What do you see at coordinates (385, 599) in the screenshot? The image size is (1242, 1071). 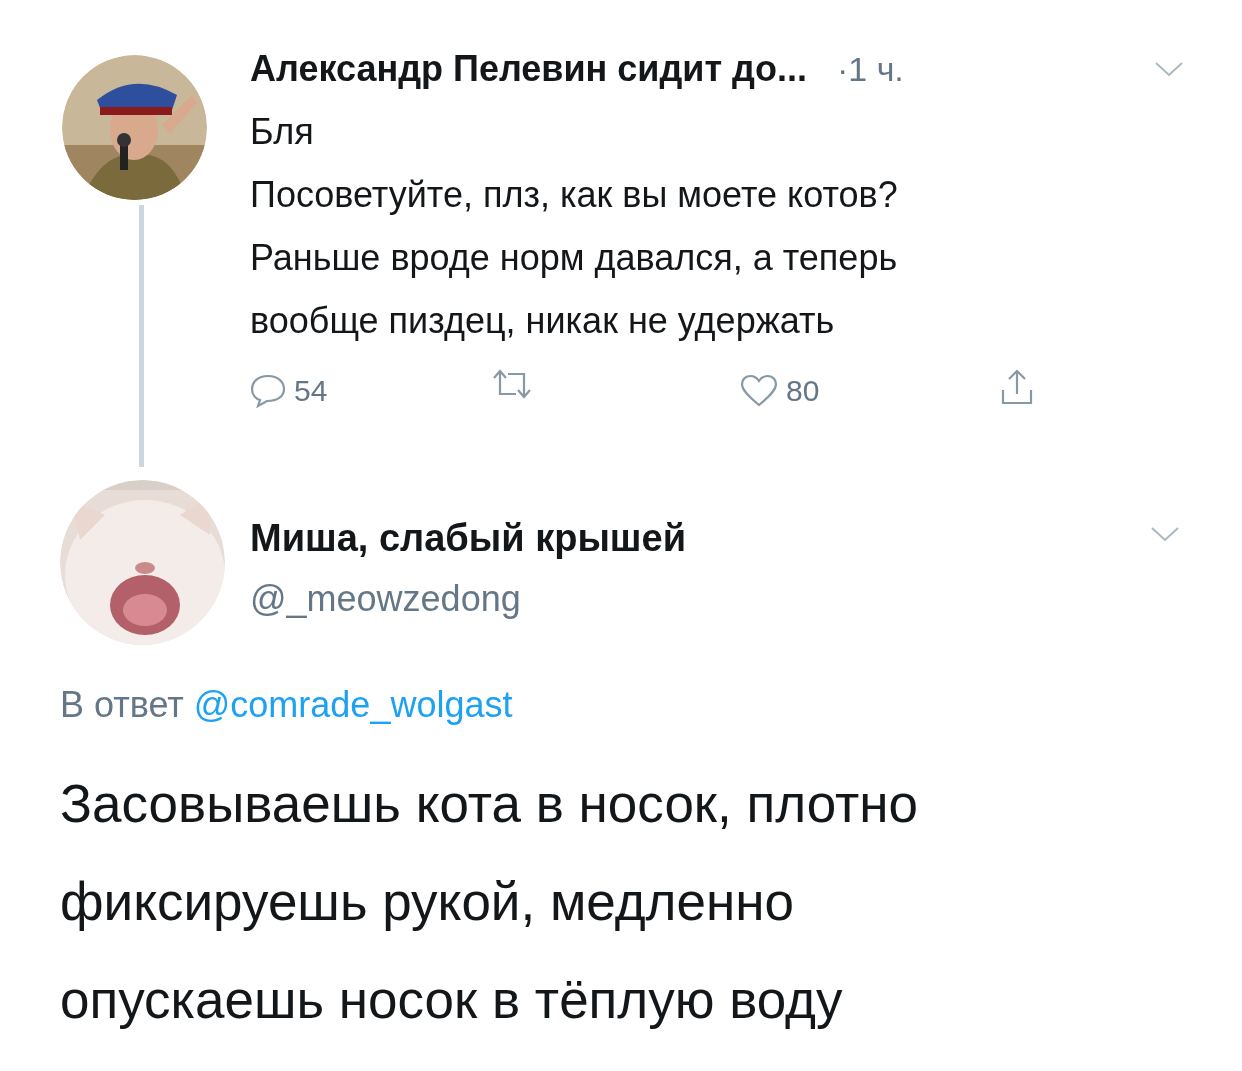 I see `user-handle: @_meowzedong` at bounding box center [385, 599].